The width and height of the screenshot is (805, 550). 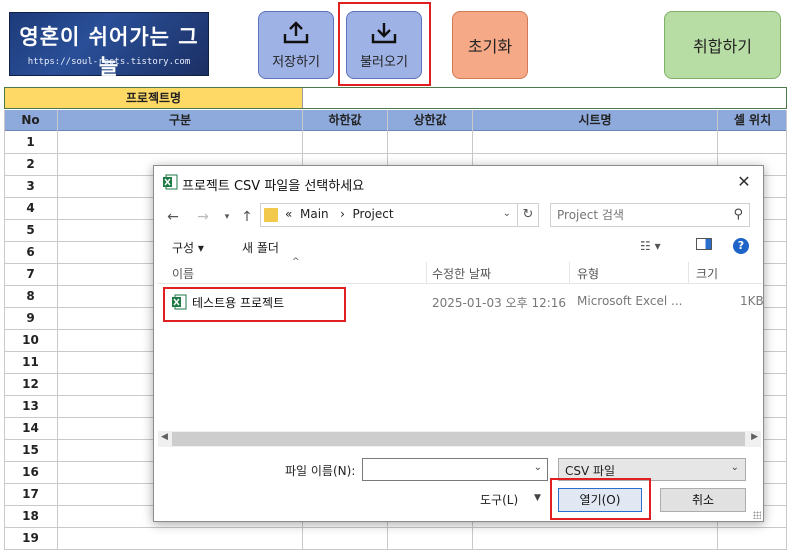 What do you see at coordinates (595, 120) in the screenshot?
I see `header-sheet-name: 시트명` at bounding box center [595, 120].